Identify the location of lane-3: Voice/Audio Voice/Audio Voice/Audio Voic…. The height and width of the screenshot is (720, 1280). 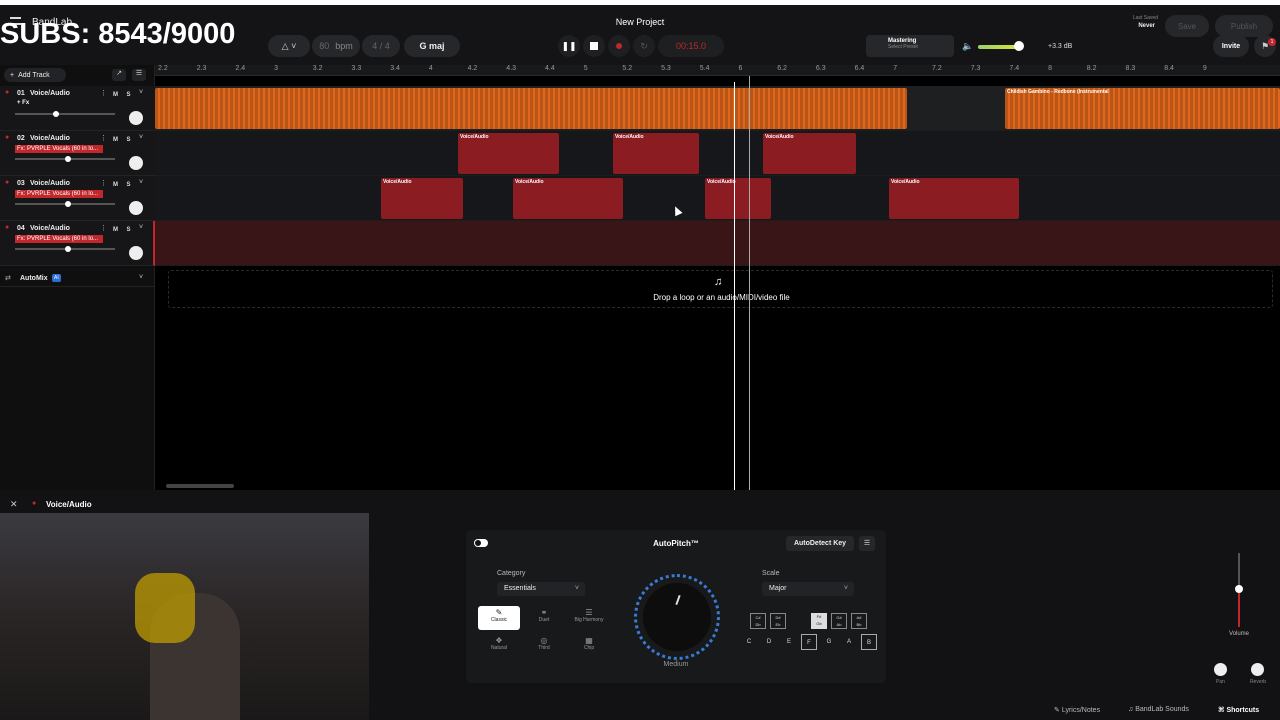
(717, 198).